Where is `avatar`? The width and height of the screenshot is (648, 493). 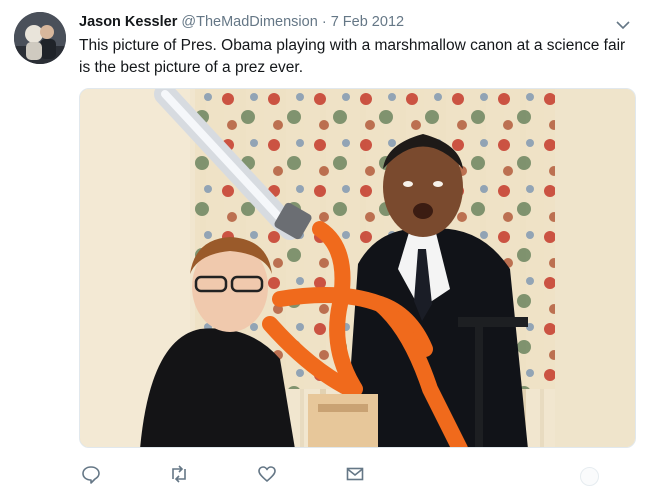 avatar is located at coordinates (40, 38).